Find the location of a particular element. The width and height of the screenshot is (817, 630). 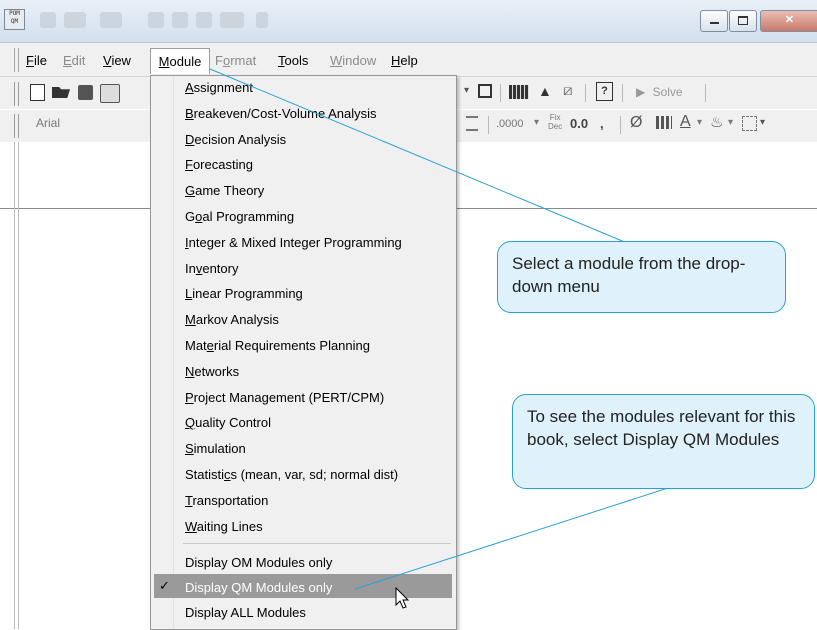

callout-select-module: Select a module from the drop-down menu is located at coordinates (641, 277).